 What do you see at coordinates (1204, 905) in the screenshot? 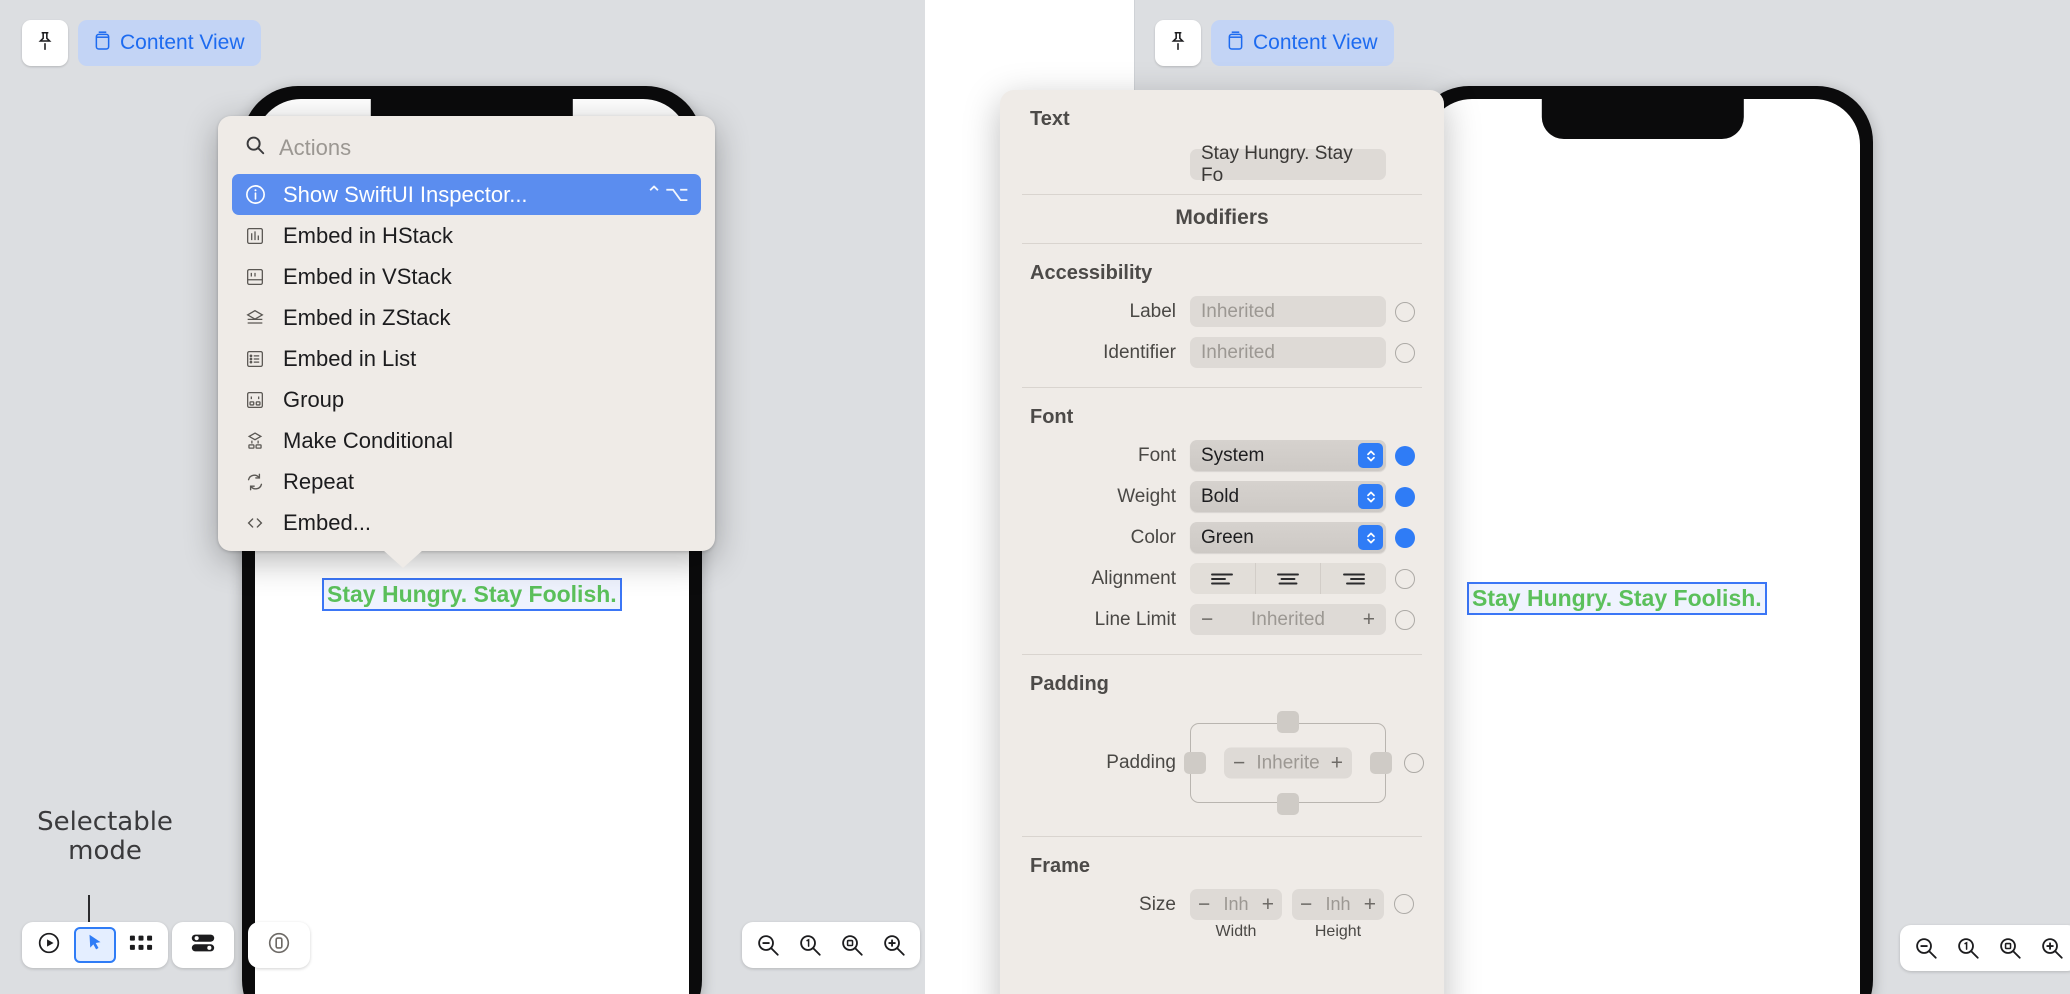
I see `frame-width-decrement: −` at bounding box center [1204, 905].